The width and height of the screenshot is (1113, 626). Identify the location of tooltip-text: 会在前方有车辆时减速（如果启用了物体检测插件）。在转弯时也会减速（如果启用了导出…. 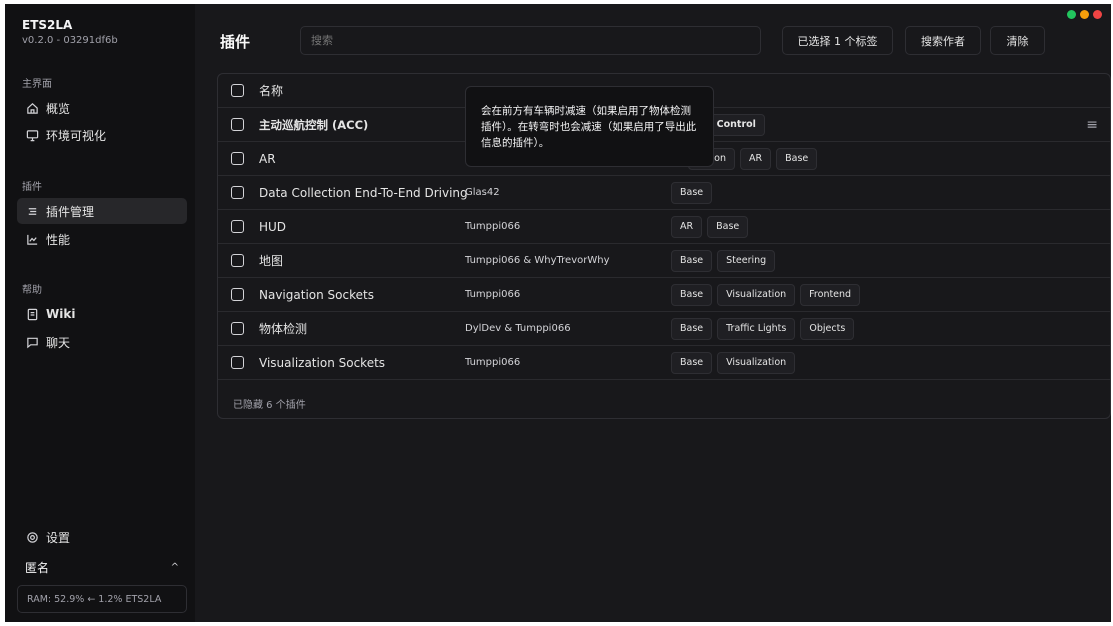
(589, 127).